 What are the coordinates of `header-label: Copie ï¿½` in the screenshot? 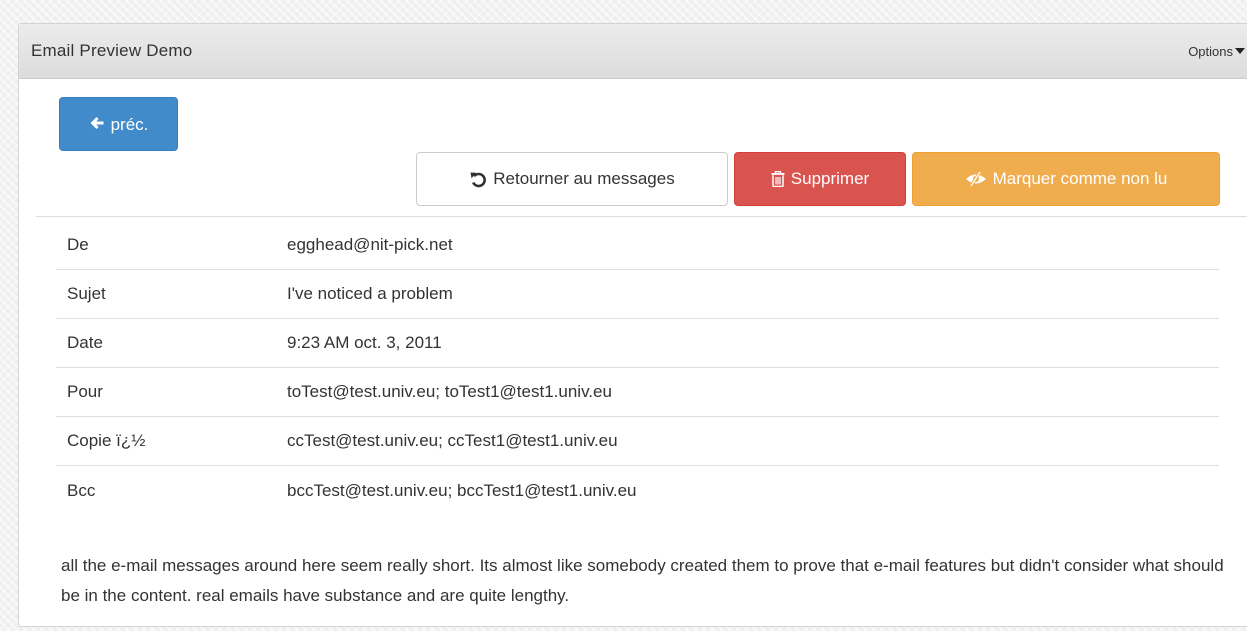 It's located at (106, 440).